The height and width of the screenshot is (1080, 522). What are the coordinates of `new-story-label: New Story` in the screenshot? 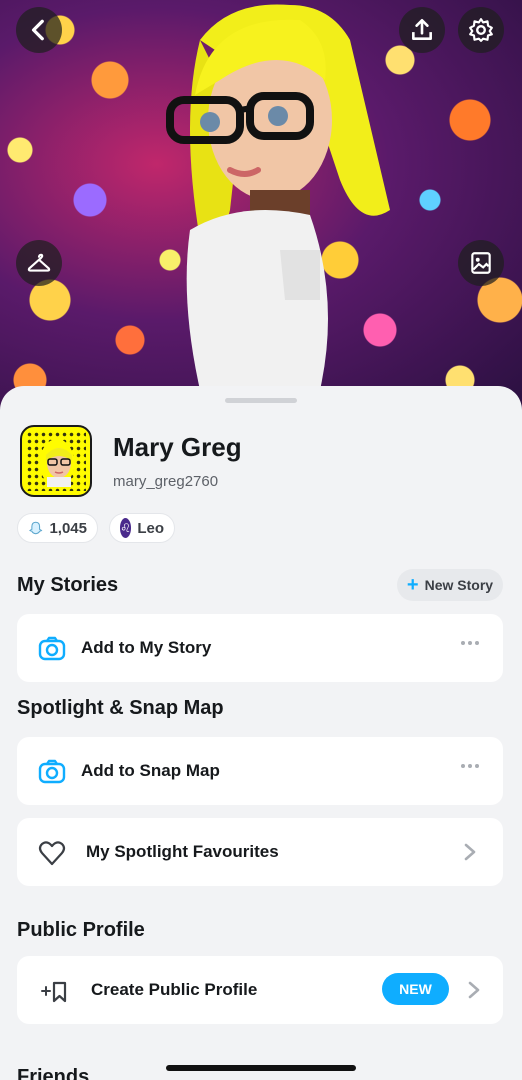 It's located at (459, 585).